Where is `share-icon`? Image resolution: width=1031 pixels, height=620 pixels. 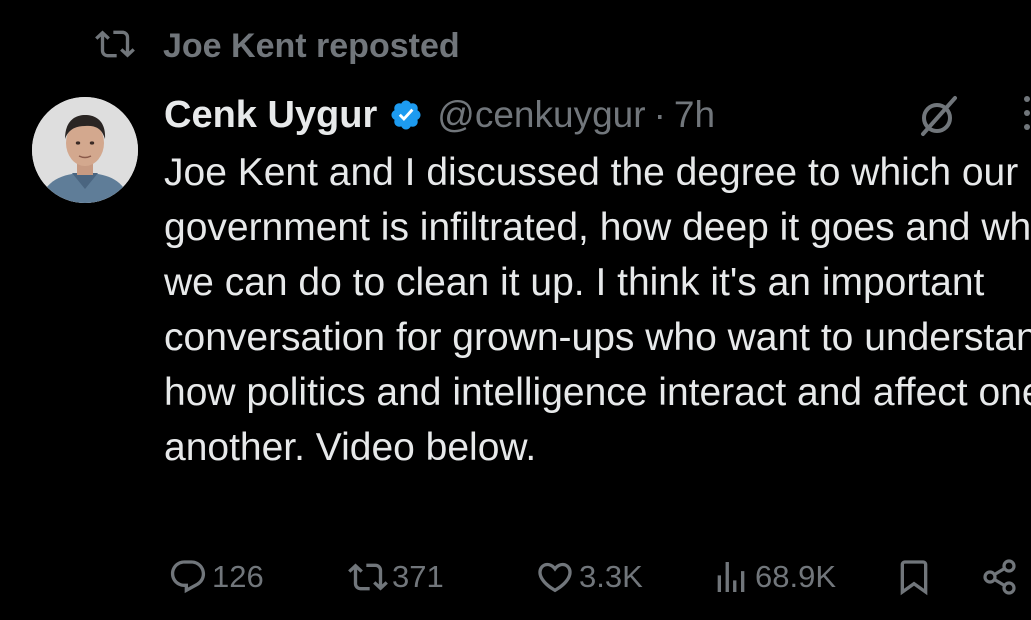
share-icon is located at coordinates (1000, 577).